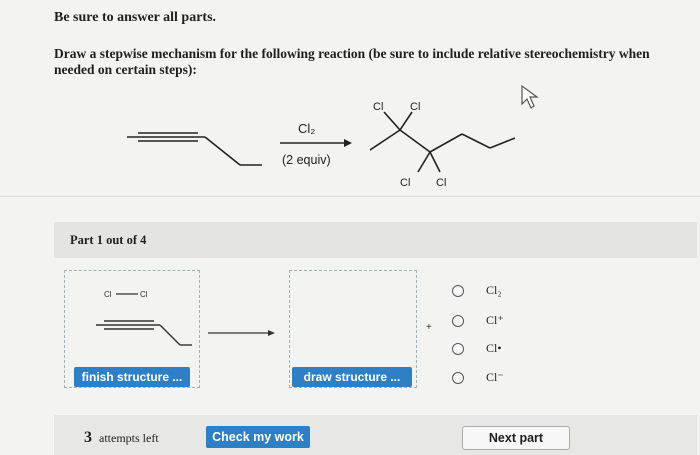  Describe the element at coordinates (306, 128) in the screenshot. I see `reagent-label: Cl₂` at that location.